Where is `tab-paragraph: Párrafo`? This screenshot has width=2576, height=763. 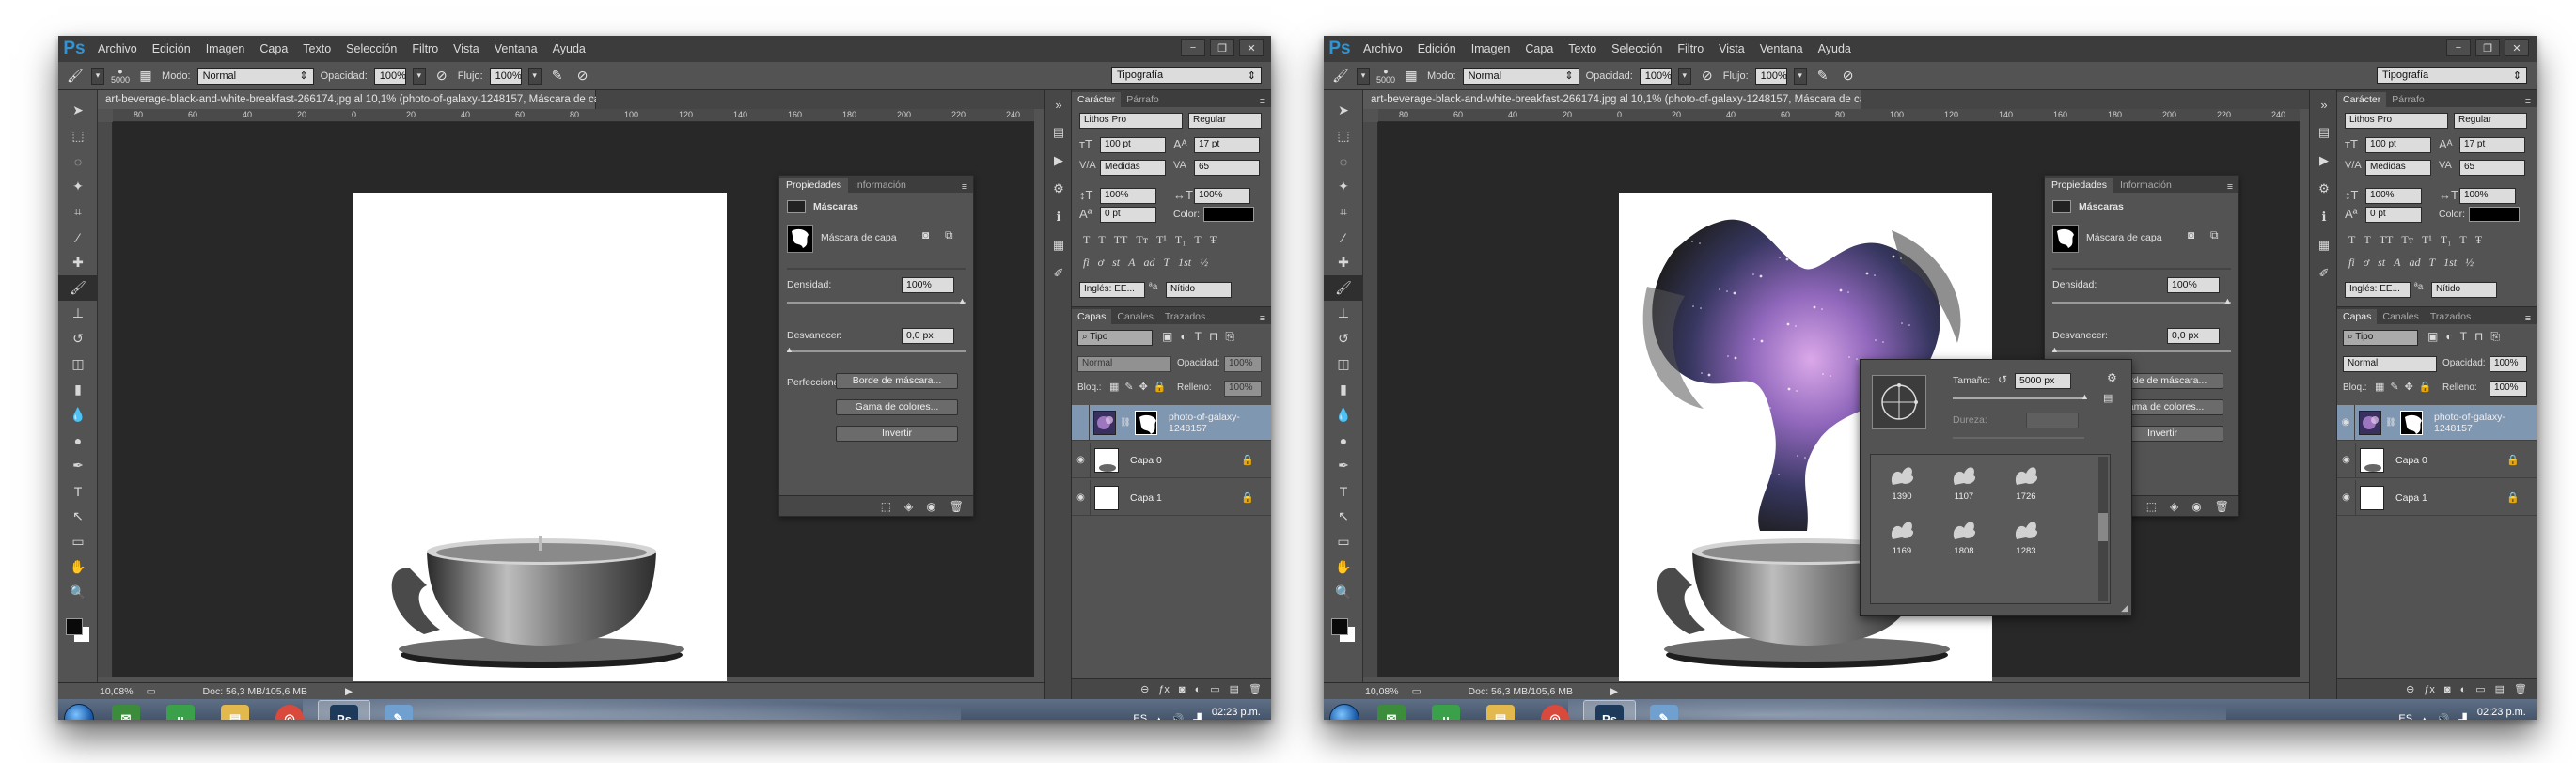 tab-paragraph: Párrafo is located at coordinates (1143, 100).